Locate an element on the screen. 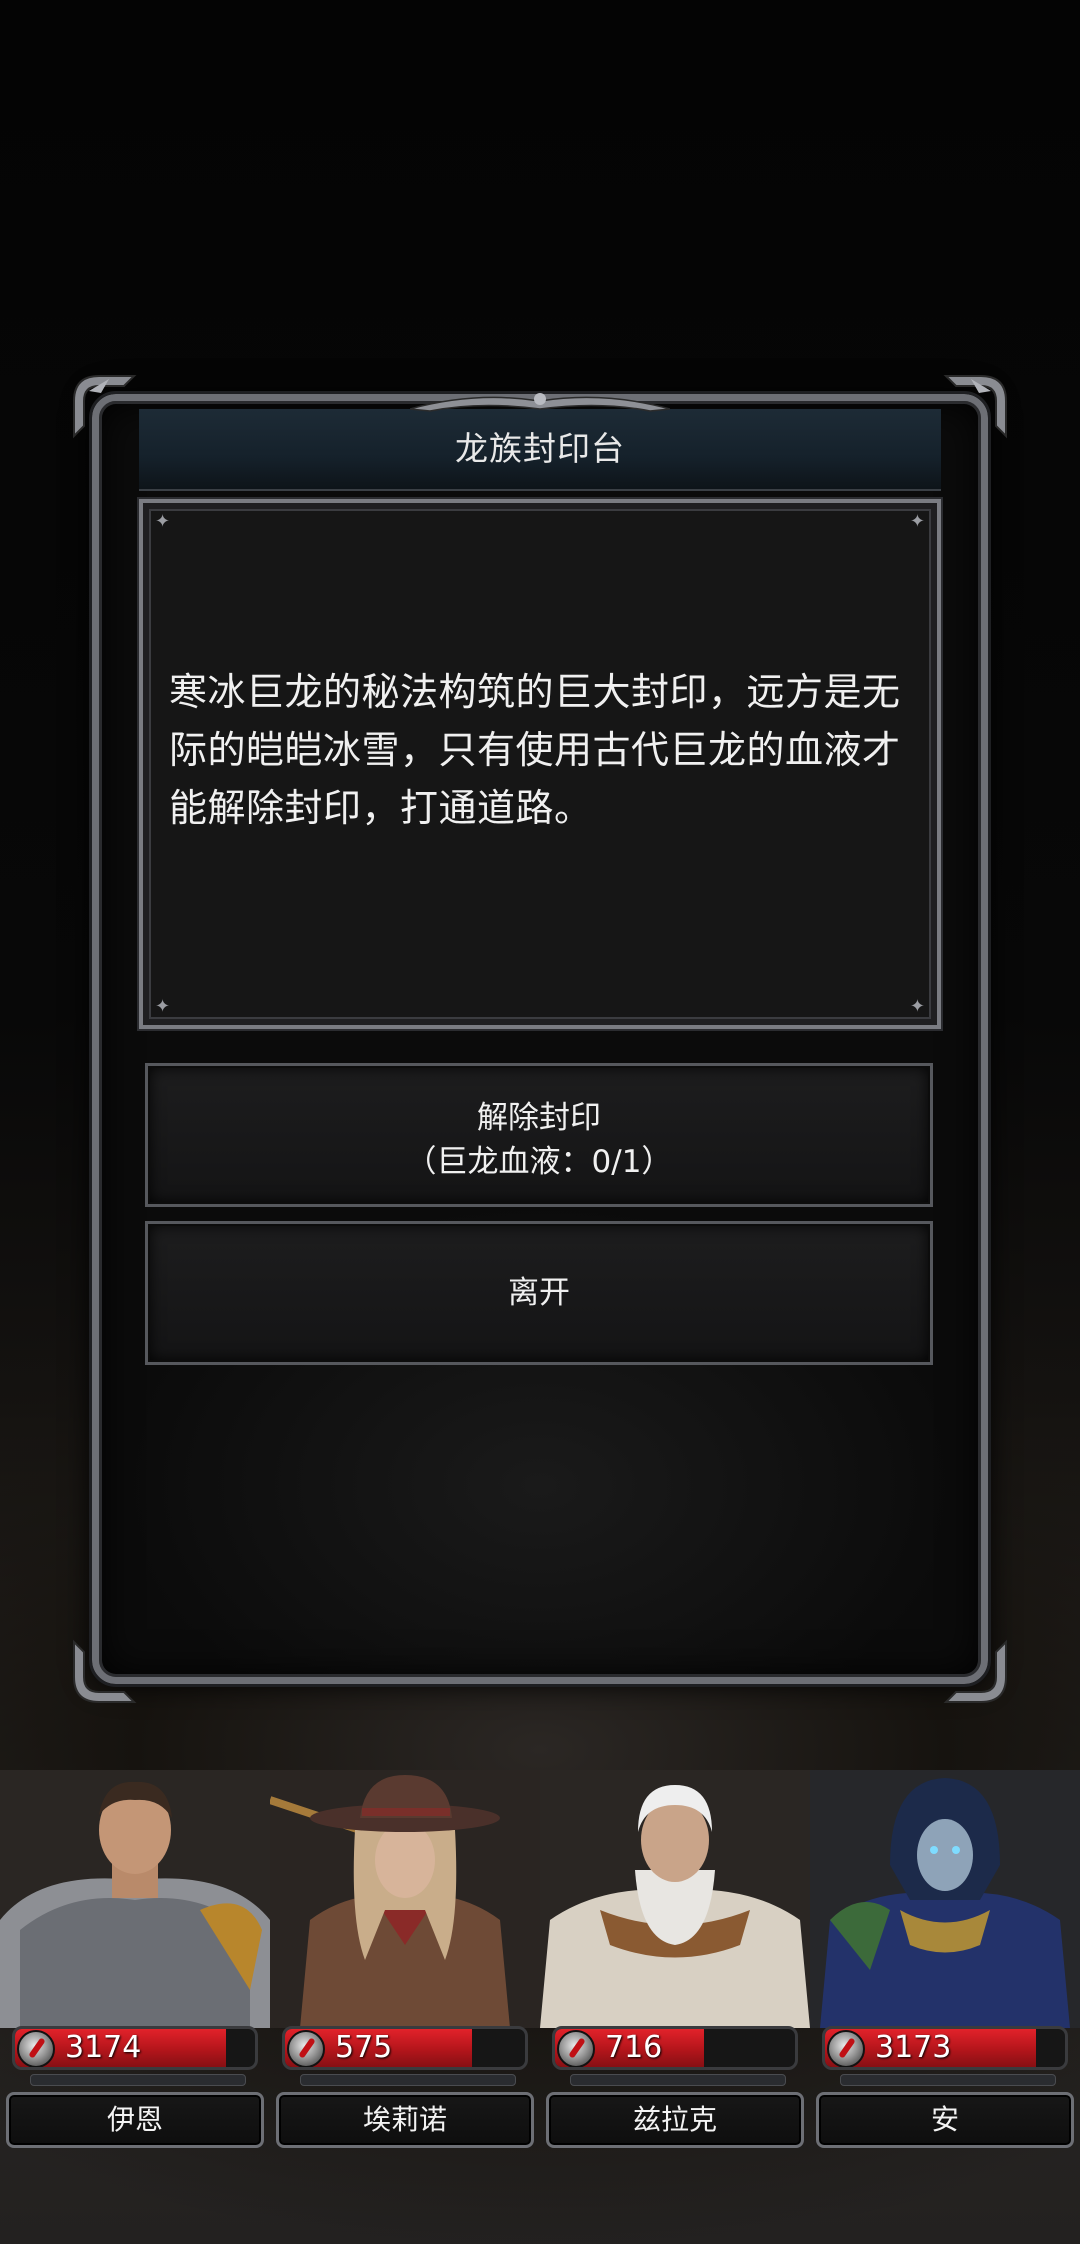  party-member-1: 3174 伊恩 is located at coordinates (135, 1970).